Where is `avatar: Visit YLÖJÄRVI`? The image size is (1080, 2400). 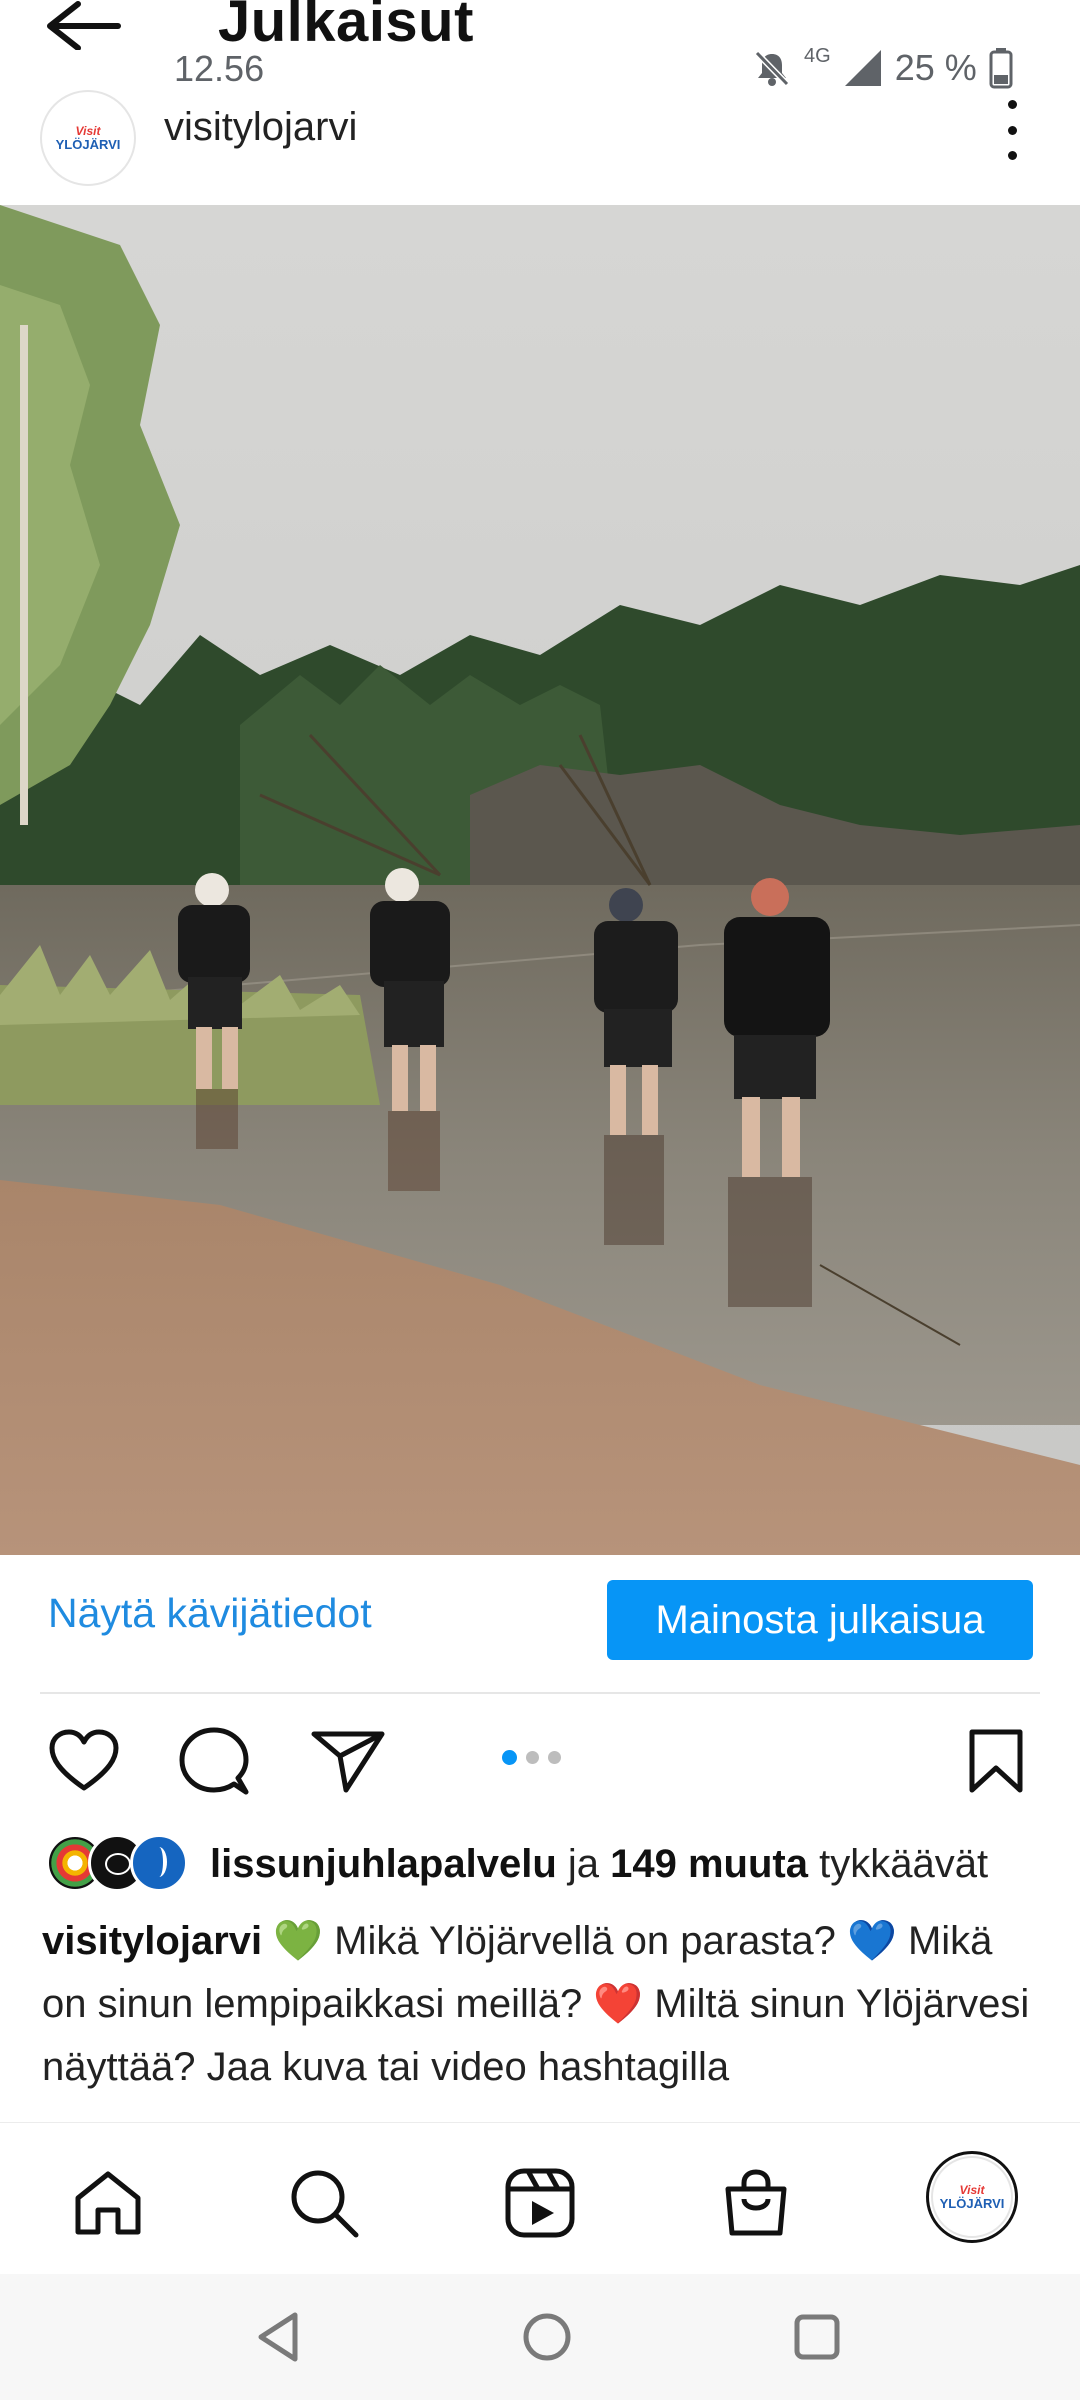 avatar: Visit YLÖJÄRVI is located at coordinates (88, 138).